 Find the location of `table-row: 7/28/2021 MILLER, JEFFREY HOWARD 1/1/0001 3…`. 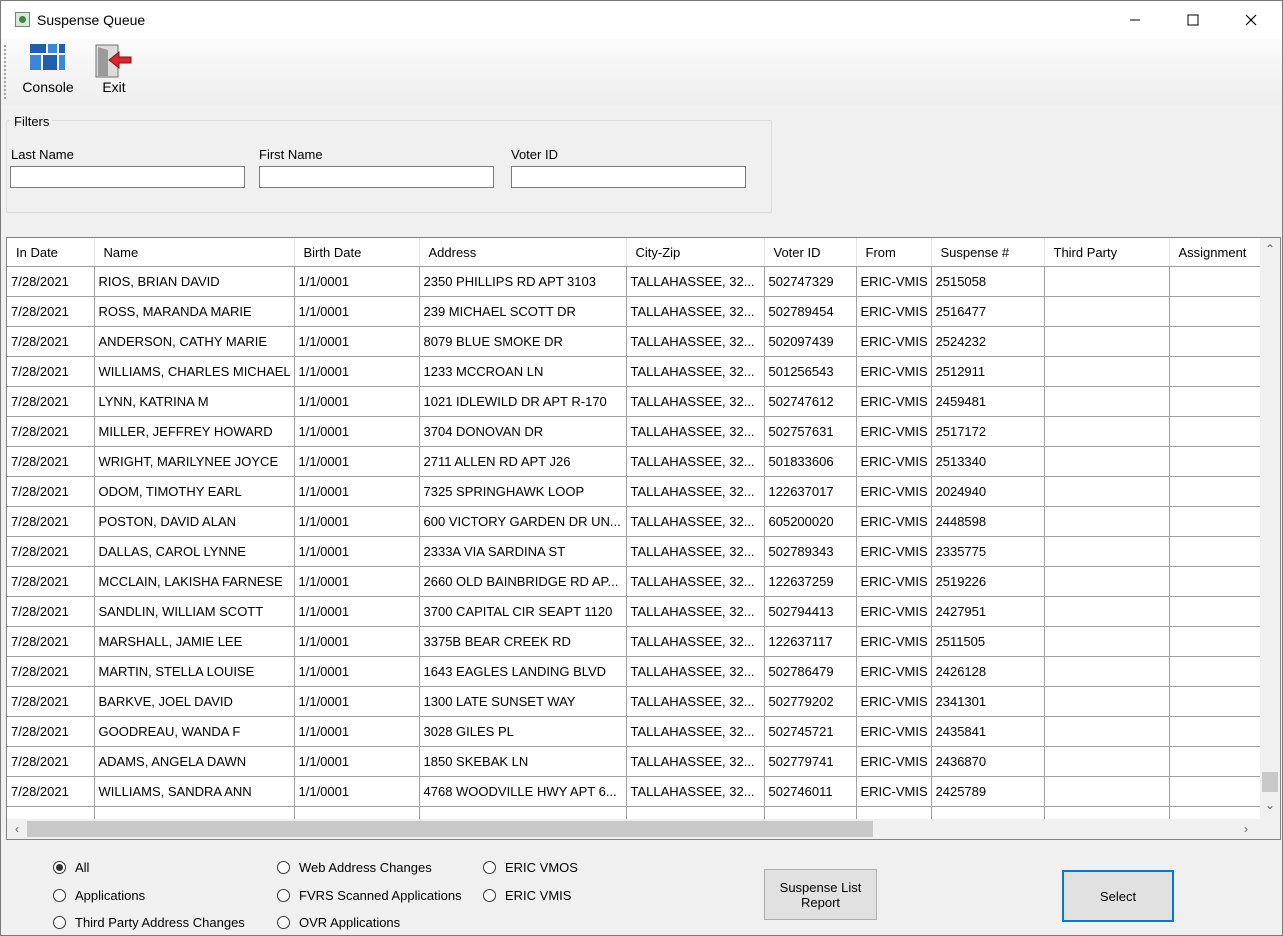

table-row: 7/28/2021 MILLER, JEFFREY HOWARD 1/1/0001 3… is located at coordinates (638, 431).